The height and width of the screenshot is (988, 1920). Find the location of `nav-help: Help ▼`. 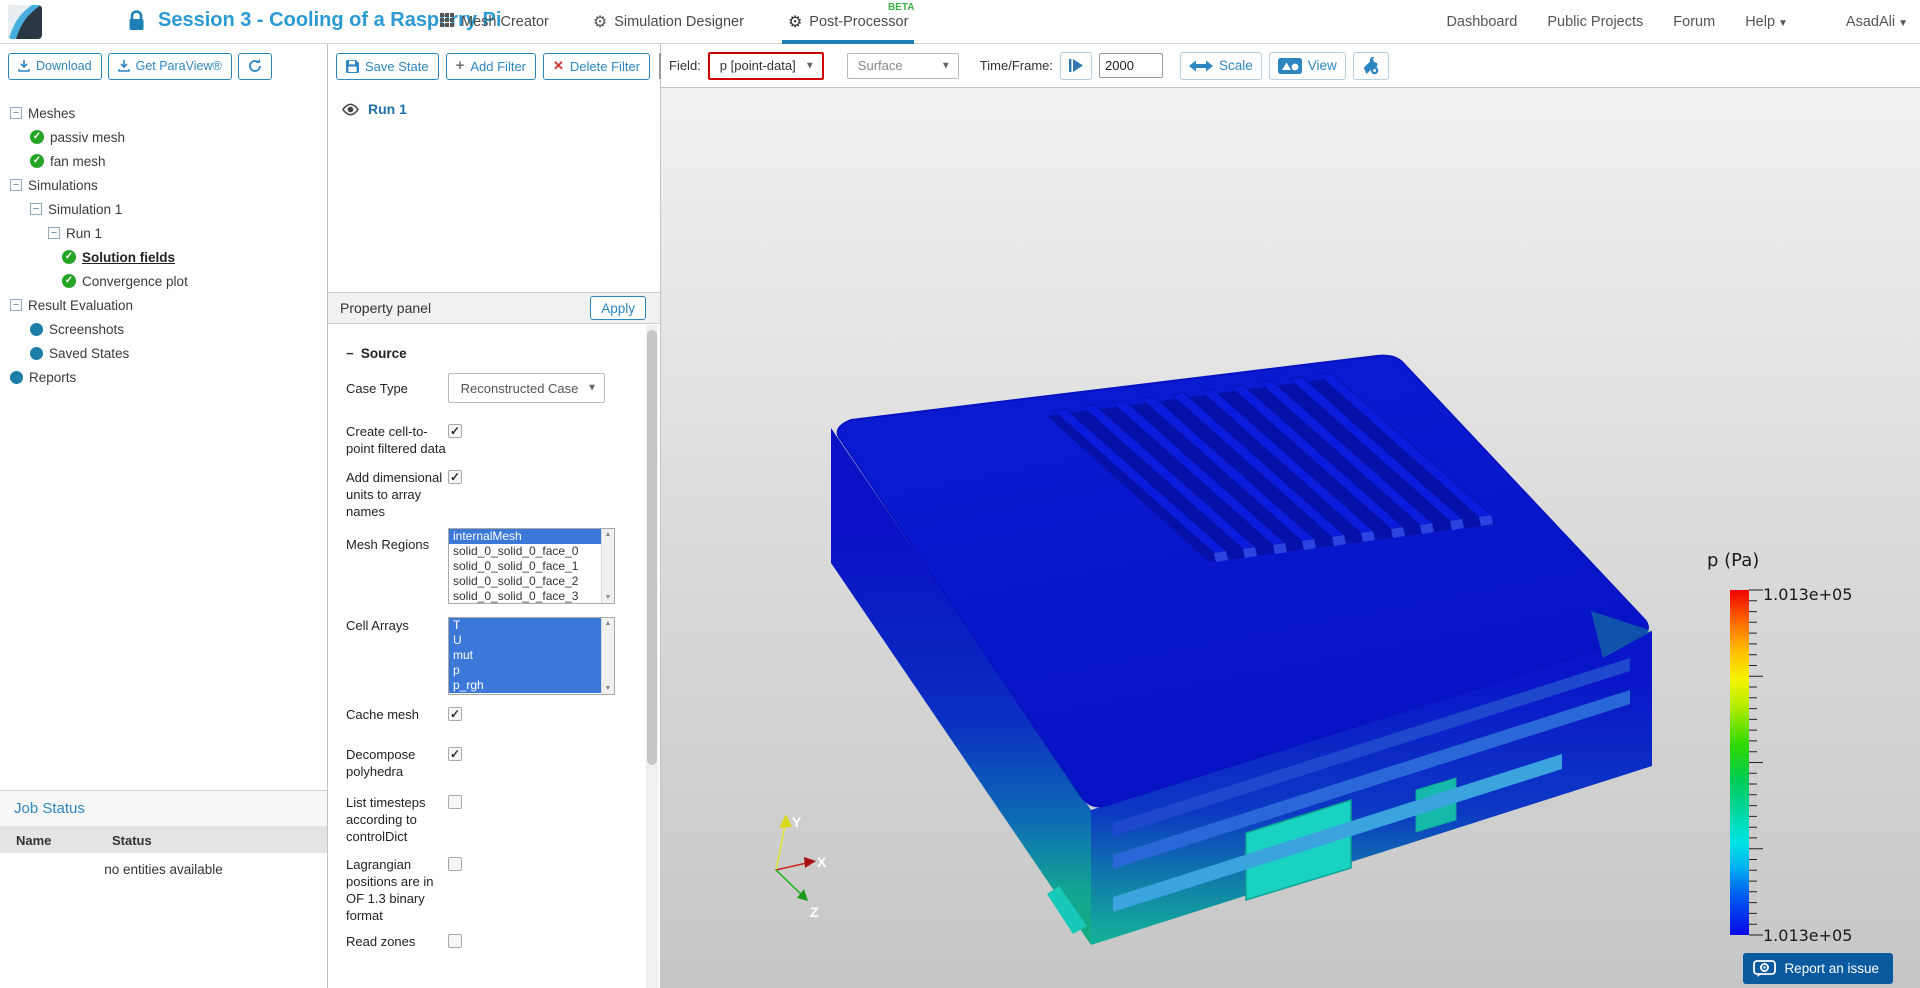

nav-help: Help ▼ is located at coordinates (1766, 22).